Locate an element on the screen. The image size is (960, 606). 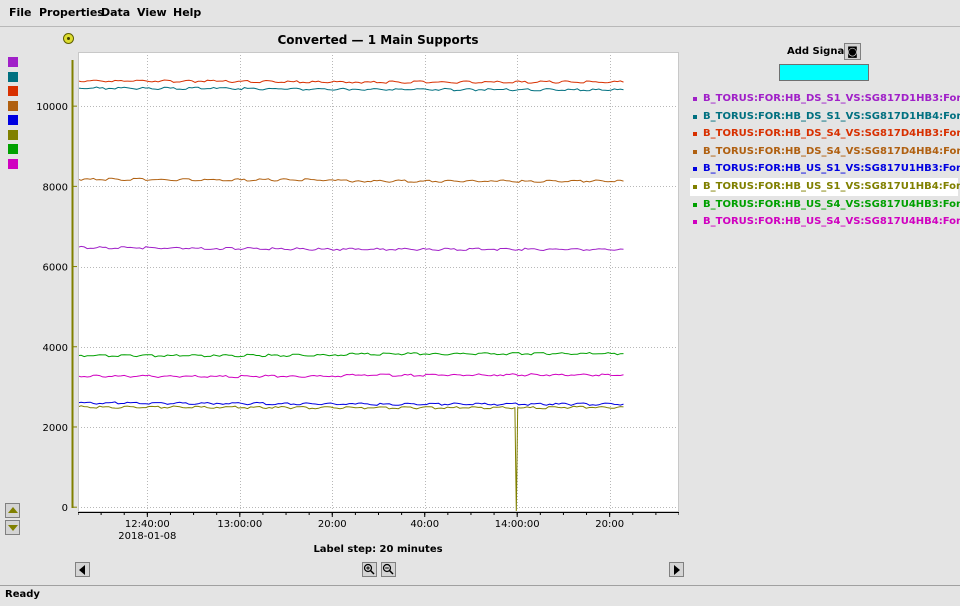
status-text: Ready is located at coordinates (22, 594).